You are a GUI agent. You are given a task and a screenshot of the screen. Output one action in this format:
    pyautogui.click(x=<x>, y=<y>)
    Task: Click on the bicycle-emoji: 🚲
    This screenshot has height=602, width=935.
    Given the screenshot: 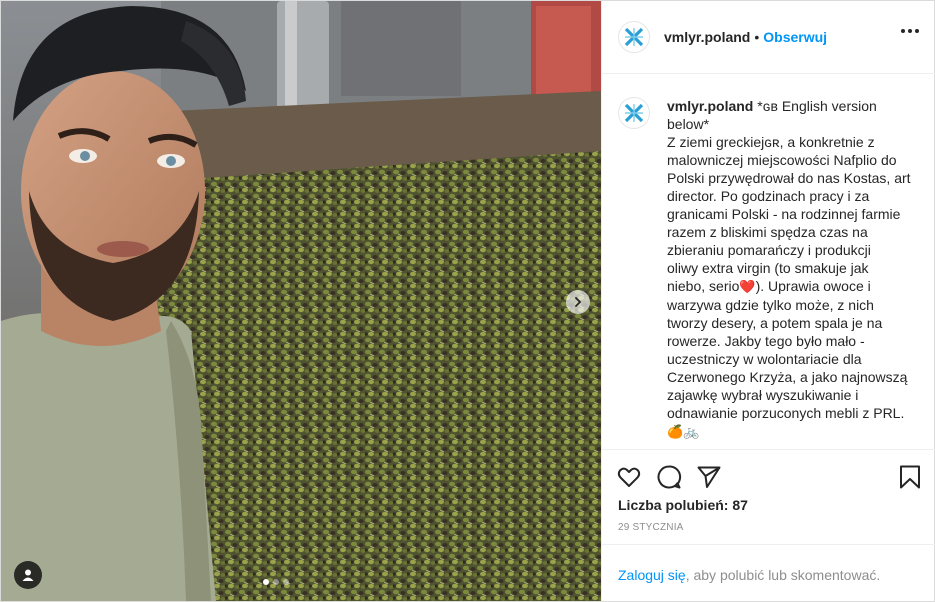 What is the action you would take?
    pyautogui.click(x=691, y=431)
    